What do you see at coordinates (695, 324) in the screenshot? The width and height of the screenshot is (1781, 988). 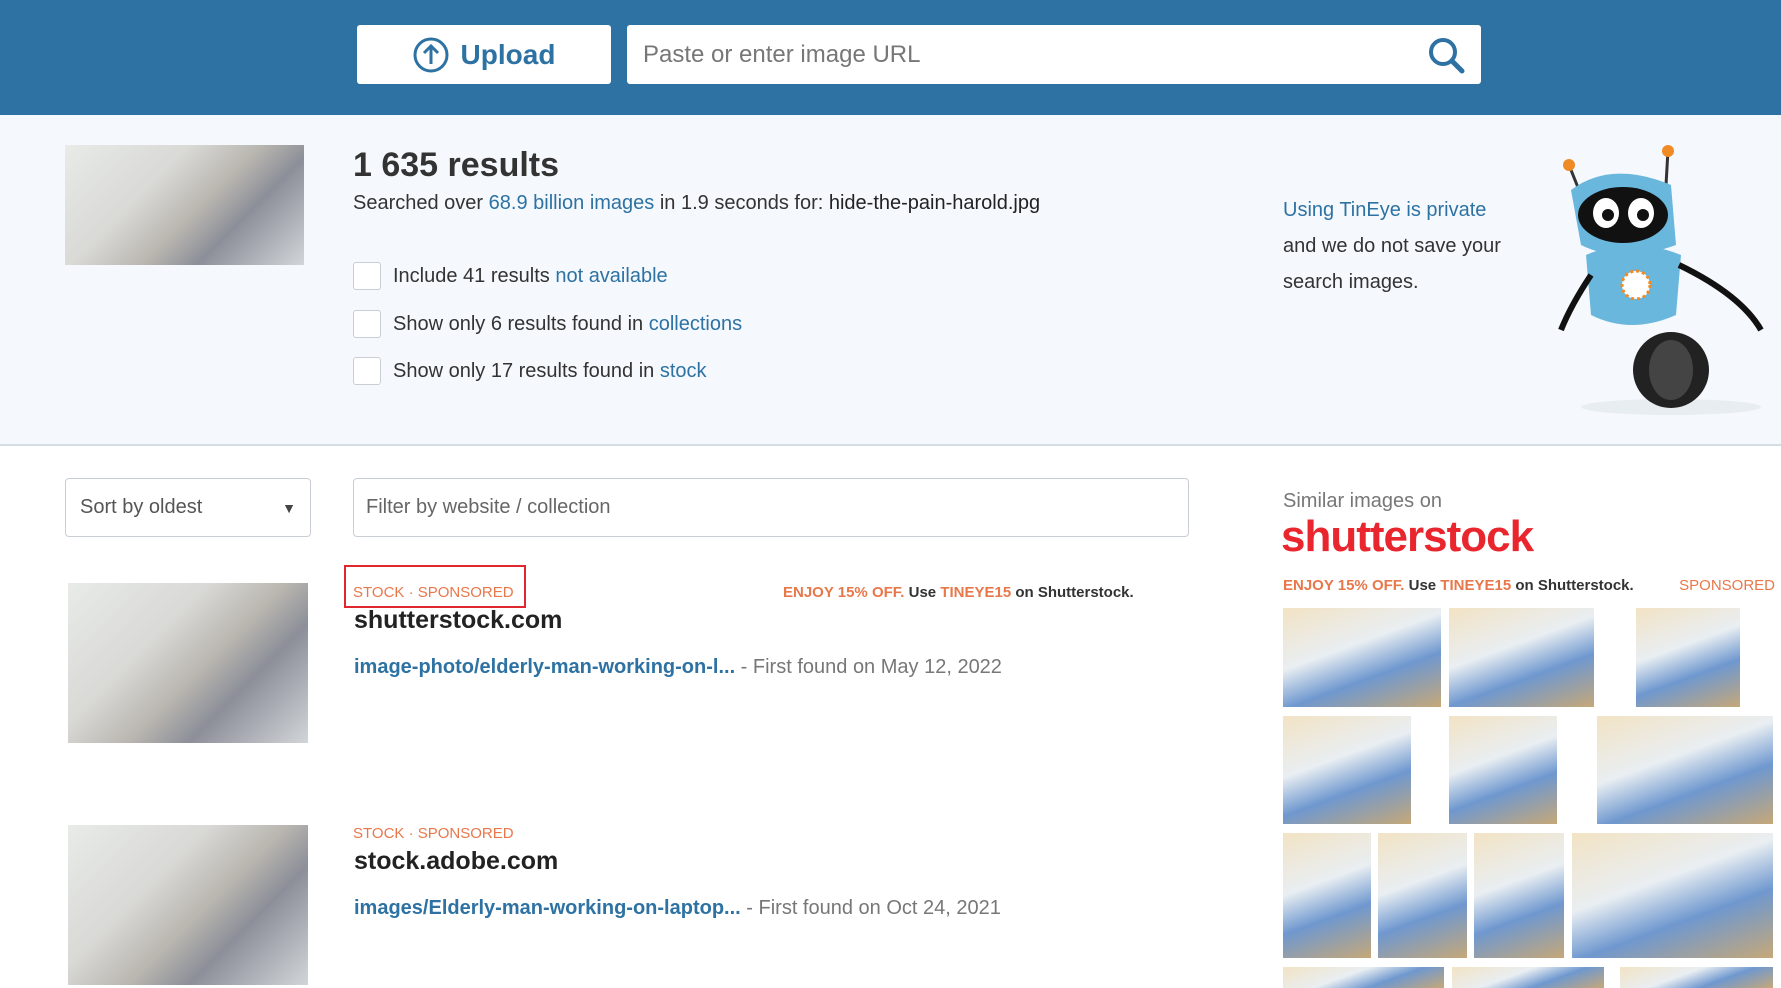 I see `collections-link: collections` at bounding box center [695, 324].